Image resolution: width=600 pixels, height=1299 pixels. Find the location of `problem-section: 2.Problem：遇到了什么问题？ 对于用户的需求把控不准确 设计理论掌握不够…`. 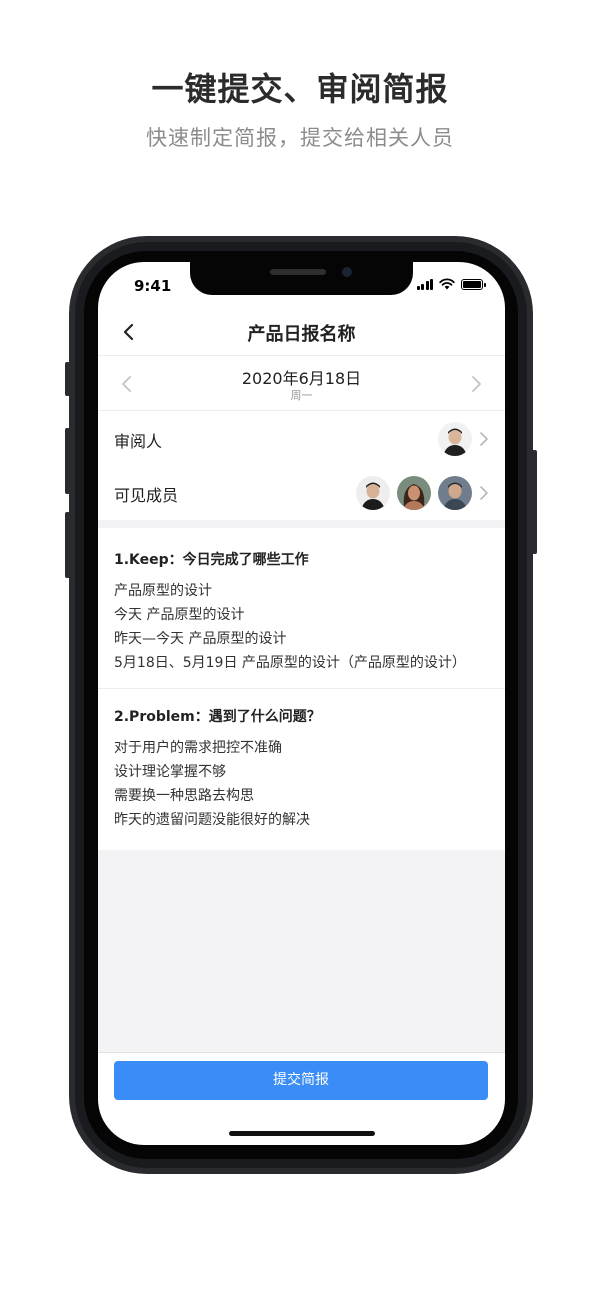

problem-section: 2.Problem：遇到了什么问题？ 对于用户的需求把控不准确 设计理论掌握不够… is located at coordinates (301, 776).